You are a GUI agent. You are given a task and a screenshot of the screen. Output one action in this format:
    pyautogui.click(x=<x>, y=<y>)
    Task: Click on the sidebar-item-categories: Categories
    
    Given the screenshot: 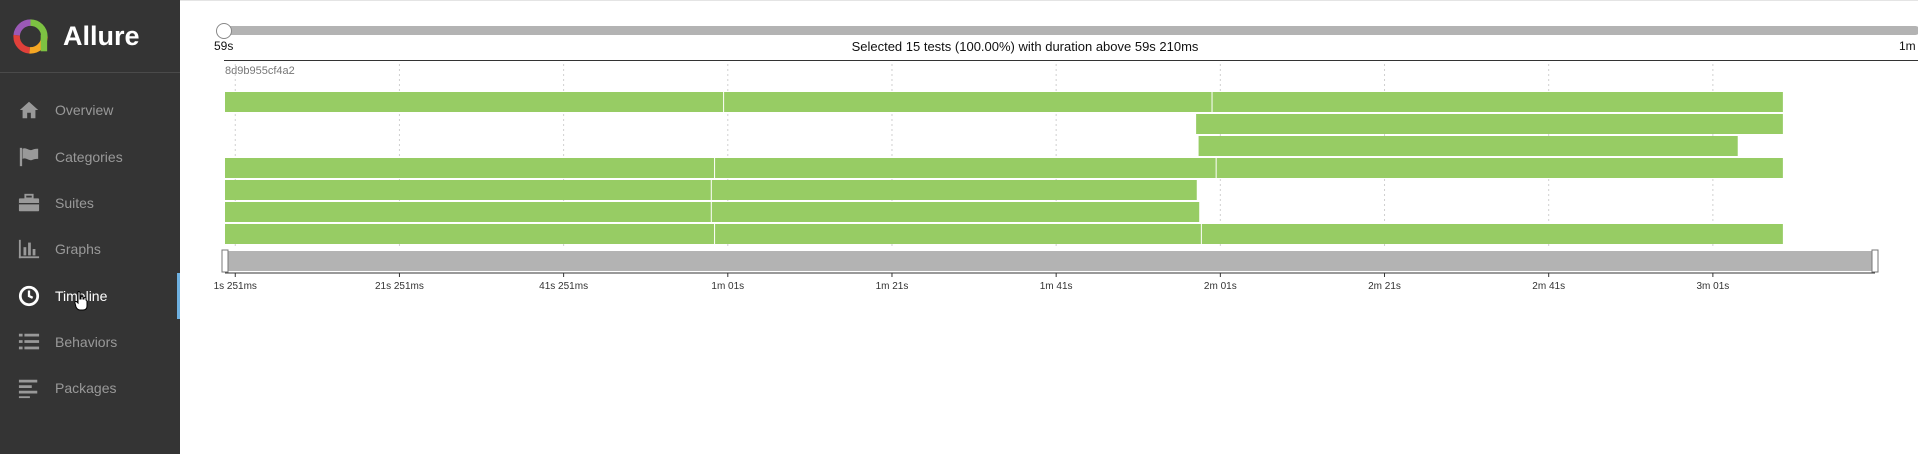 What is the action you would take?
    pyautogui.click(x=90, y=157)
    